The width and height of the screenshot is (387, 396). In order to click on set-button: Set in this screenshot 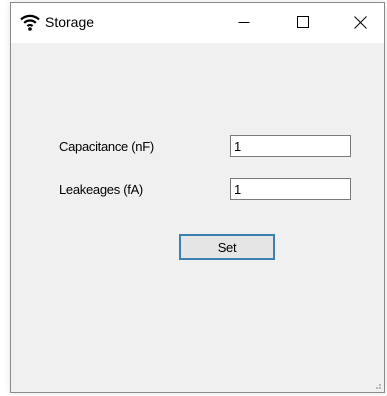, I will do `click(227, 247)`.